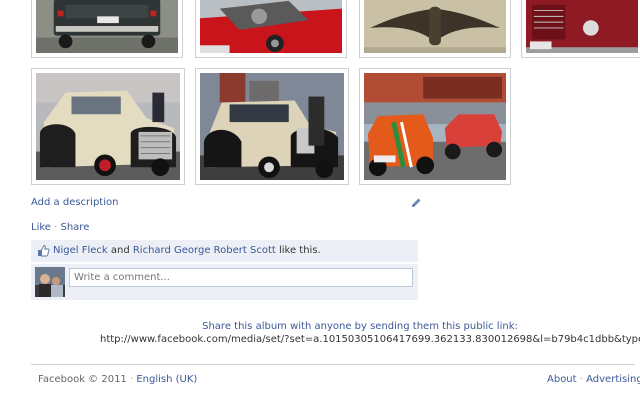  I want to click on photo-red-car-engine-image, so click(271, 26).